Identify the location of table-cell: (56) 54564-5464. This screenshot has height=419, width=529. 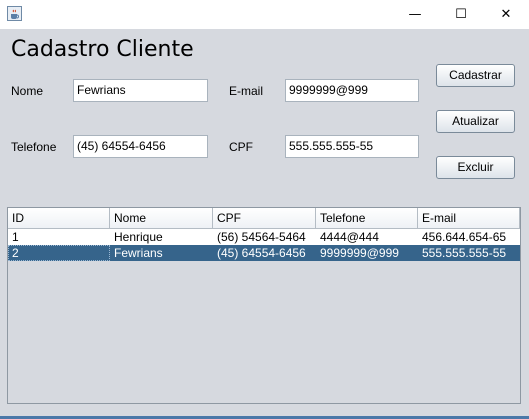
(261, 237).